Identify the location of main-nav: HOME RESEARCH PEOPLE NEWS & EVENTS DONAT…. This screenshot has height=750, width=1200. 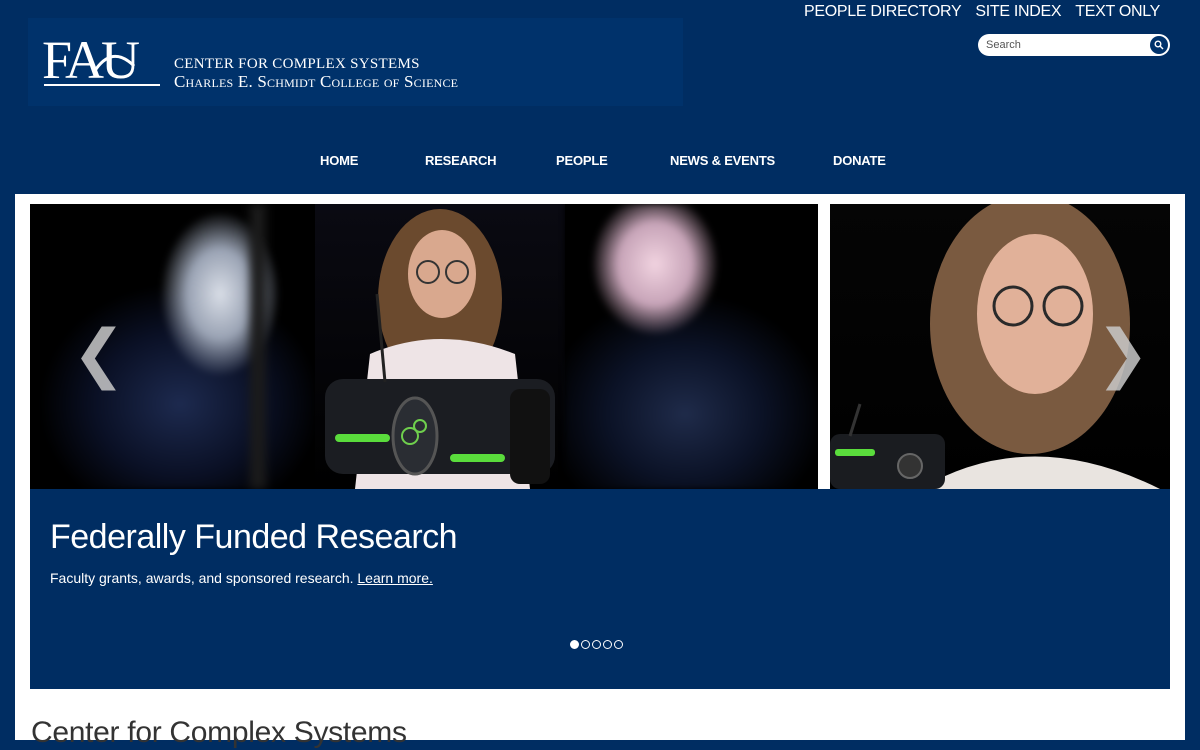
(600, 162).